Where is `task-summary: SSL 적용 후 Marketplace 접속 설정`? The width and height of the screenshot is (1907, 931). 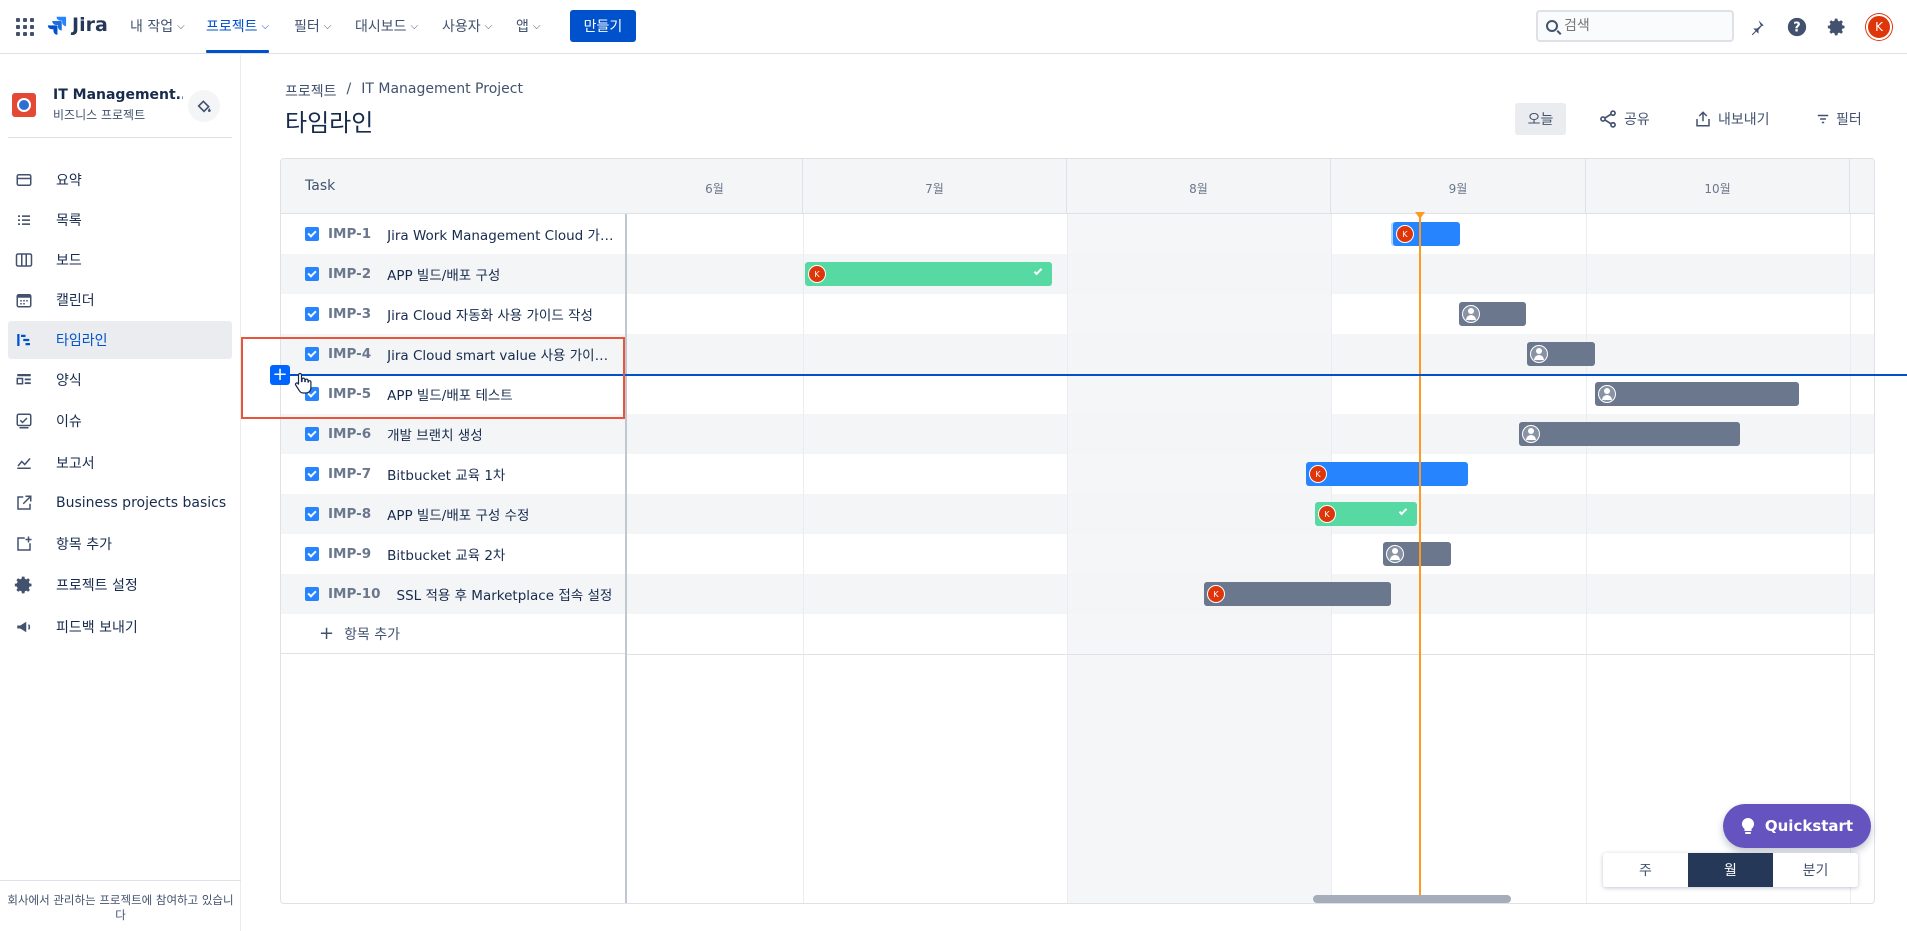
task-summary: SSL 적용 후 Marketplace 접속 설정 is located at coordinates (505, 594).